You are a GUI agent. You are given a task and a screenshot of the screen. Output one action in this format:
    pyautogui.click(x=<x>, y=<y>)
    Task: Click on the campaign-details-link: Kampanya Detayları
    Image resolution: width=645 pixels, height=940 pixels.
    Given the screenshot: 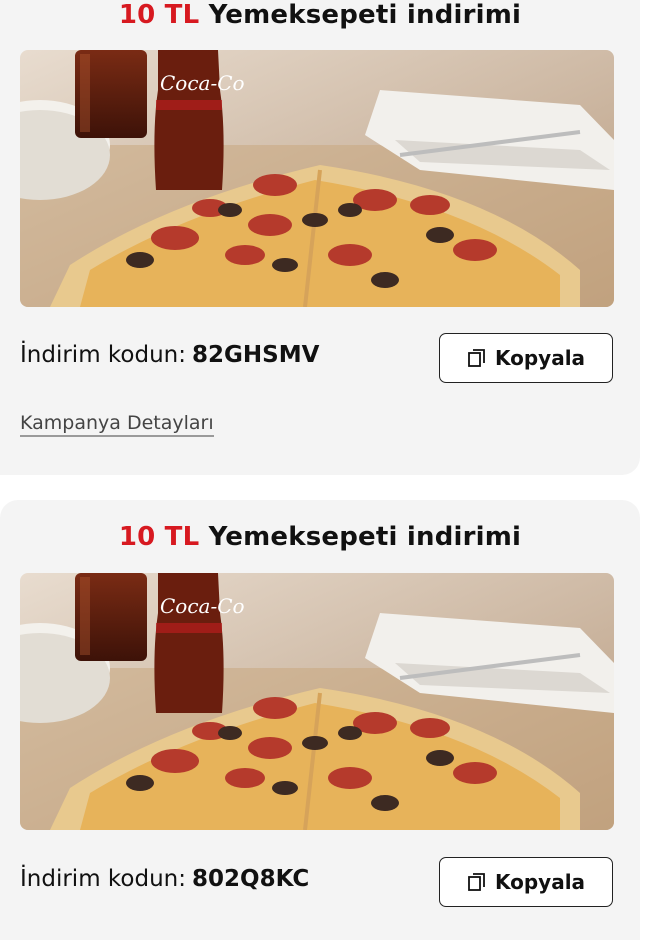 What is the action you would take?
    pyautogui.click(x=117, y=424)
    